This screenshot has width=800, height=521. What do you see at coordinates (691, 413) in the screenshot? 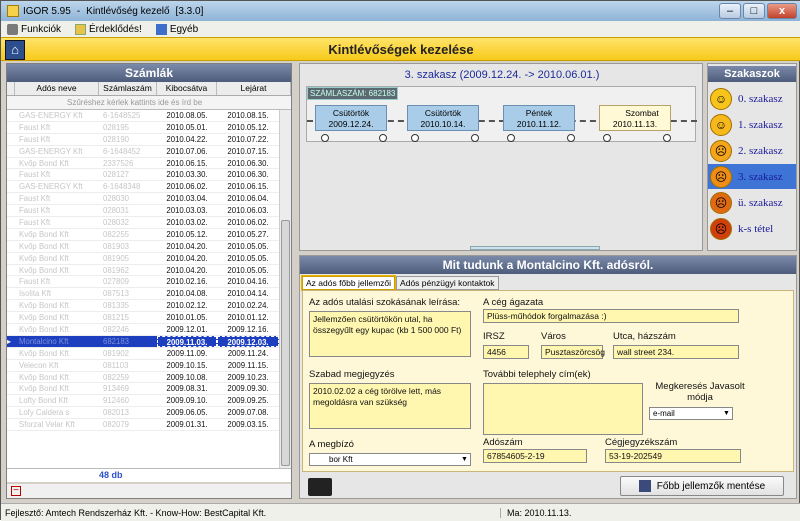
I see `contact-method-select: e-mail ▼` at bounding box center [691, 413].